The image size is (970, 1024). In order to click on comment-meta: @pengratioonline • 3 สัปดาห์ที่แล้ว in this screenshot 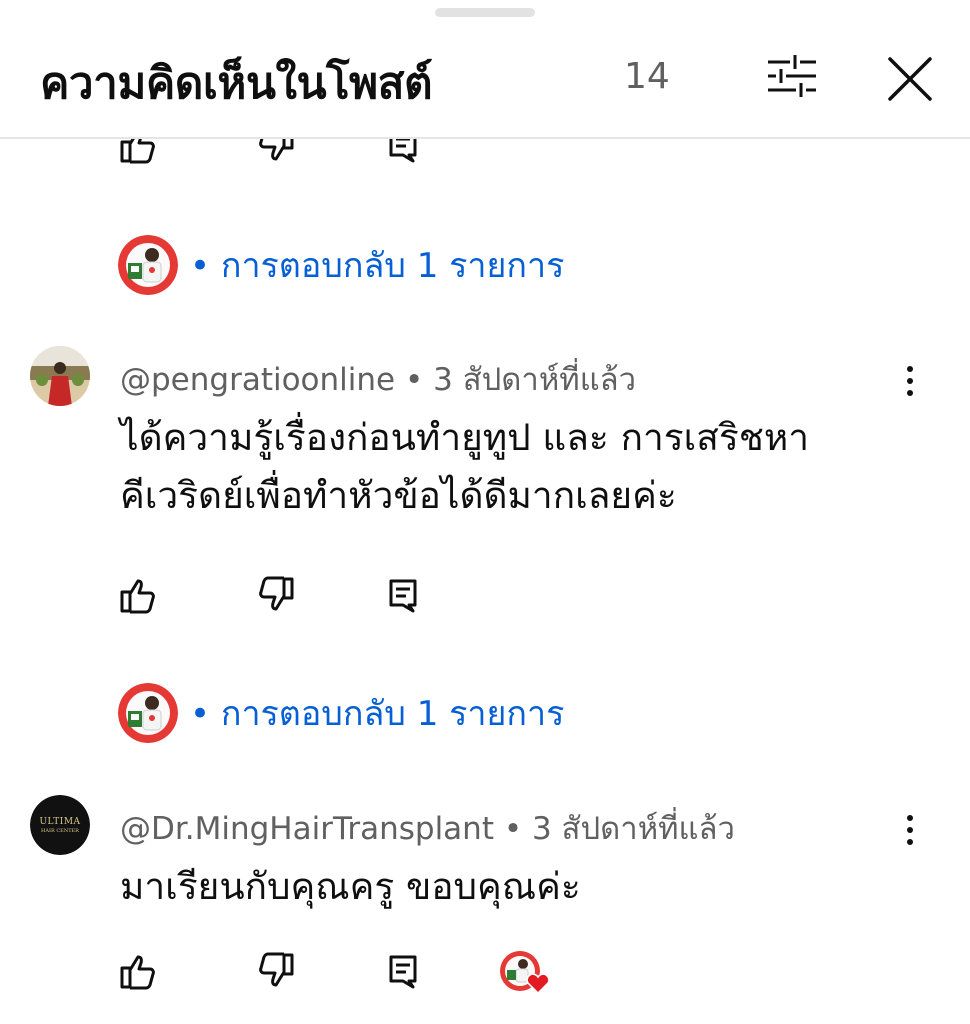, I will do `click(378, 379)`.